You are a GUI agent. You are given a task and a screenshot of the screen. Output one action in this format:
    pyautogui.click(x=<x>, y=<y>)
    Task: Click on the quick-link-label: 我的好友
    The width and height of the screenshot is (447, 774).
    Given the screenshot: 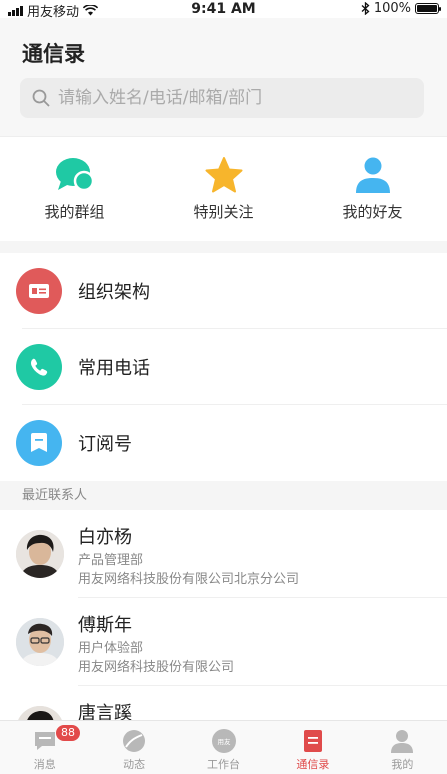 What is the action you would take?
    pyautogui.click(x=372, y=212)
    